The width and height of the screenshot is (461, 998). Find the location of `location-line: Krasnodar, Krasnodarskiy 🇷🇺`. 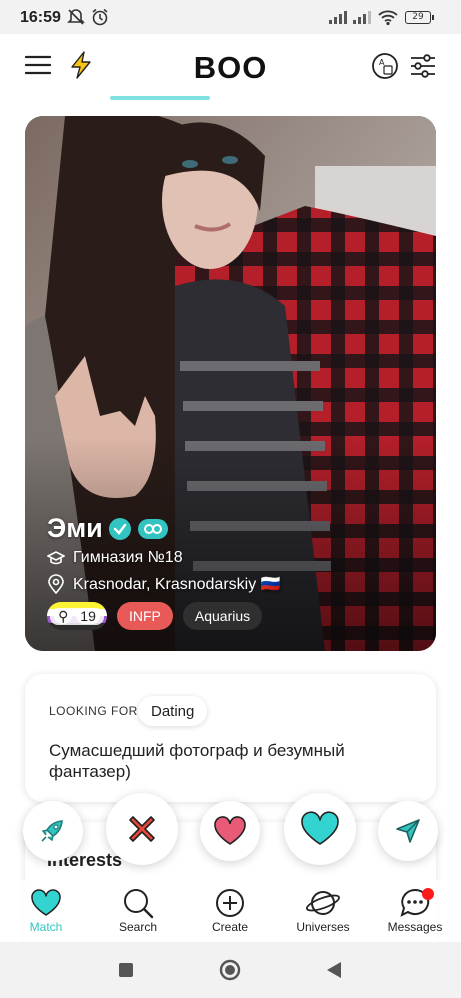

location-line: Krasnodar, Krasnodarskiy 🇷🇺 is located at coordinates (164, 584).